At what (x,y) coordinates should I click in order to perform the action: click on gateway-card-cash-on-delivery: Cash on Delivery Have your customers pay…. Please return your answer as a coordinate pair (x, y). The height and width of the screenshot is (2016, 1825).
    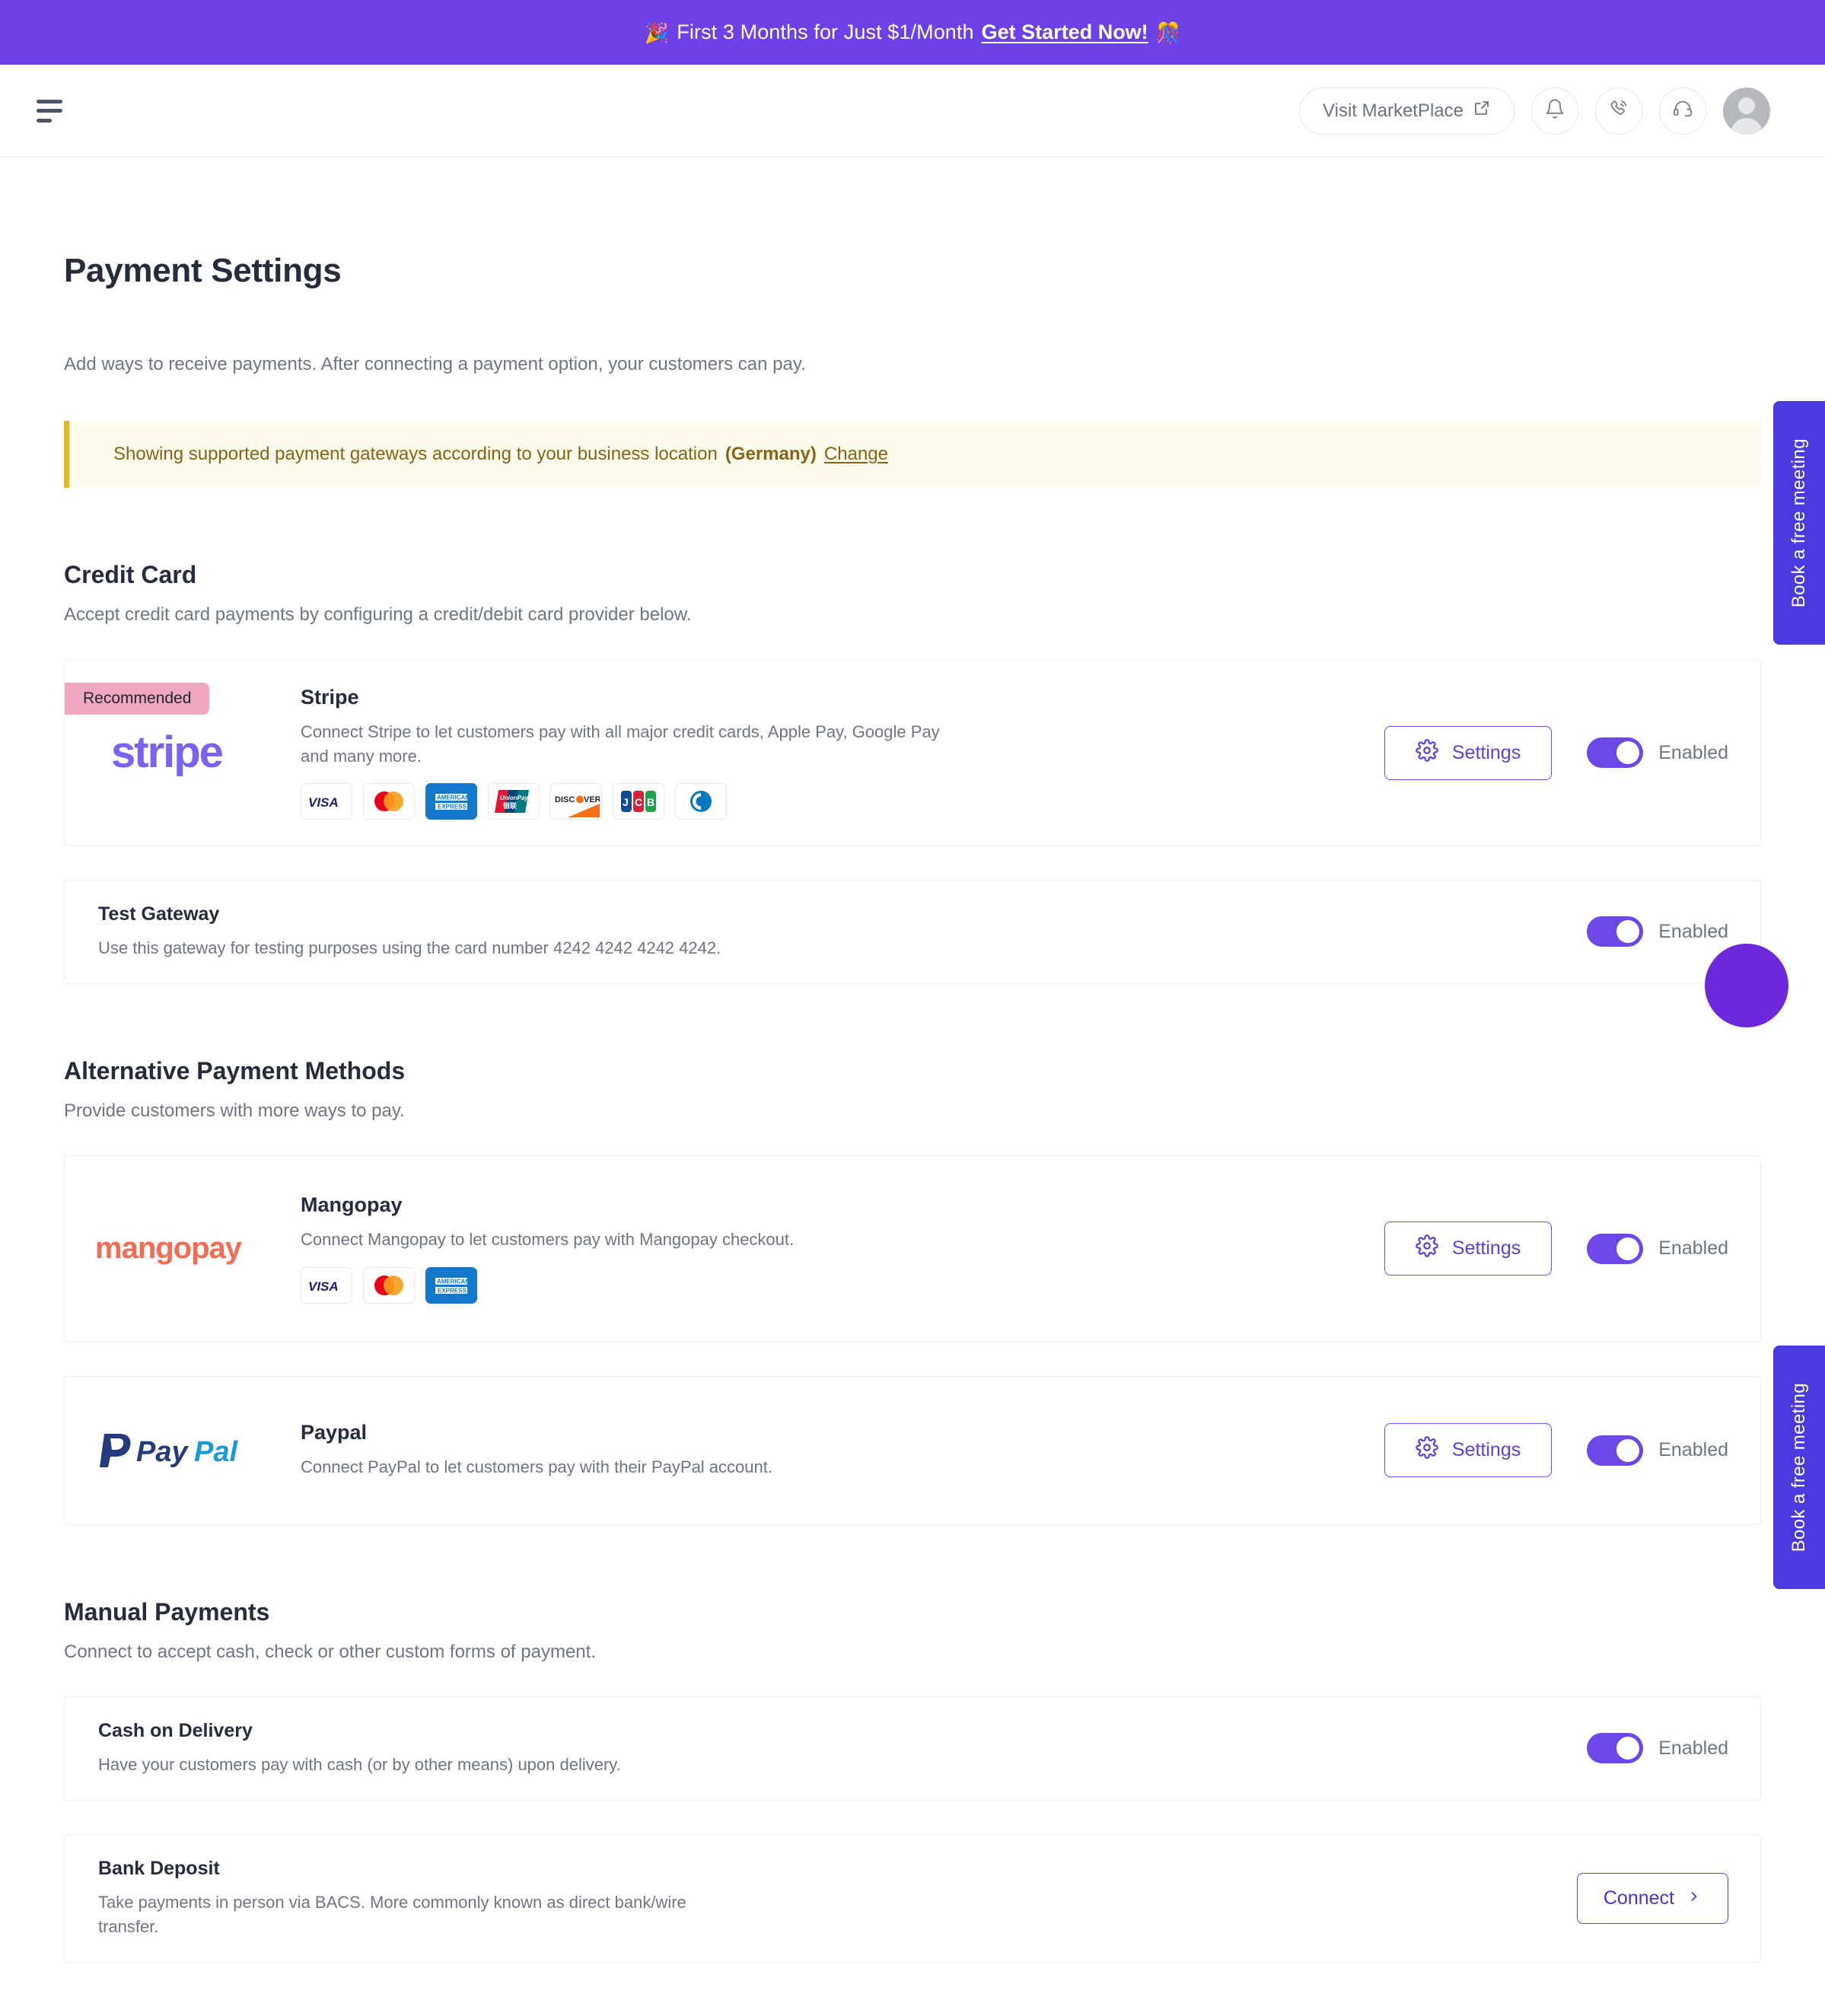
    Looking at the image, I should click on (912, 1748).